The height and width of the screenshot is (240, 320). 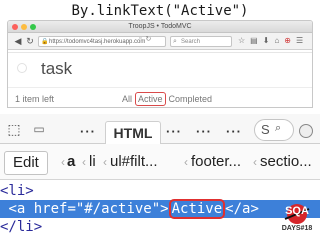 What do you see at coordinates (160, 70) in the screenshot?
I see `todo-item: task` at bounding box center [160, 70].